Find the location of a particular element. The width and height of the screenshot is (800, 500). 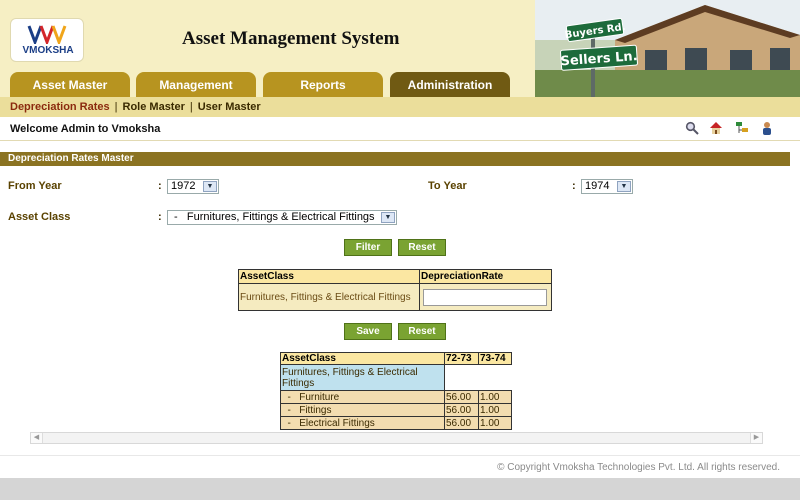

sitemap-icon is located at coordinates (742, 128).